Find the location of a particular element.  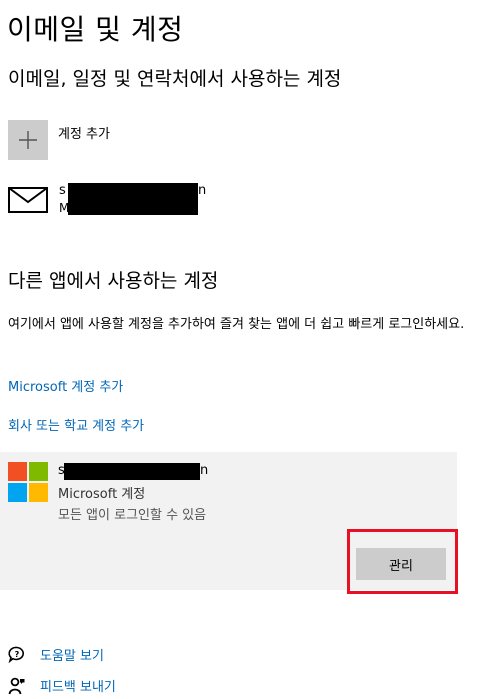

microsoft-account-email-suffix: n is located at coordinates (204, 470).